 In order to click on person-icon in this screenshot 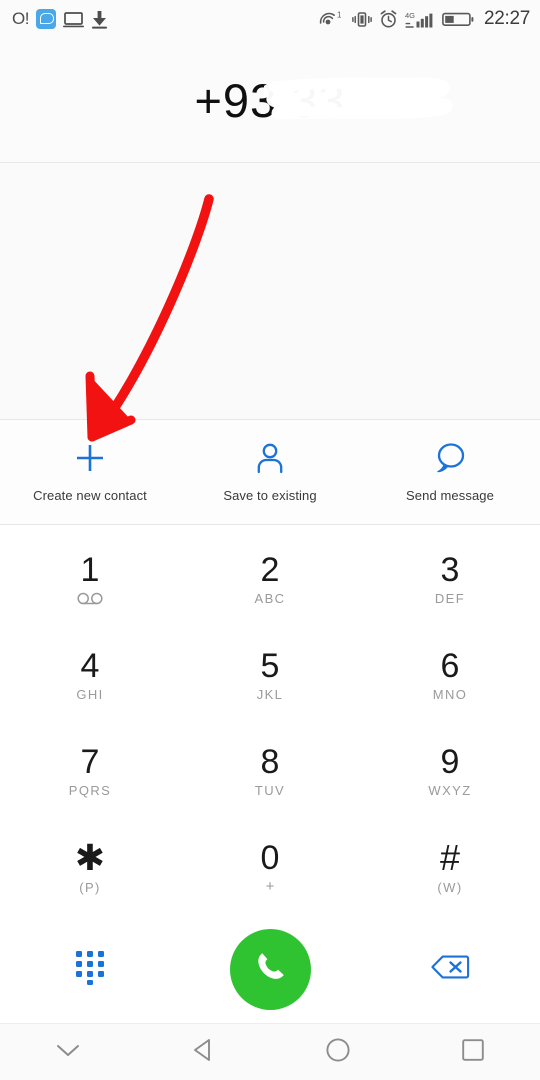, I will do `click(270, 458)`.